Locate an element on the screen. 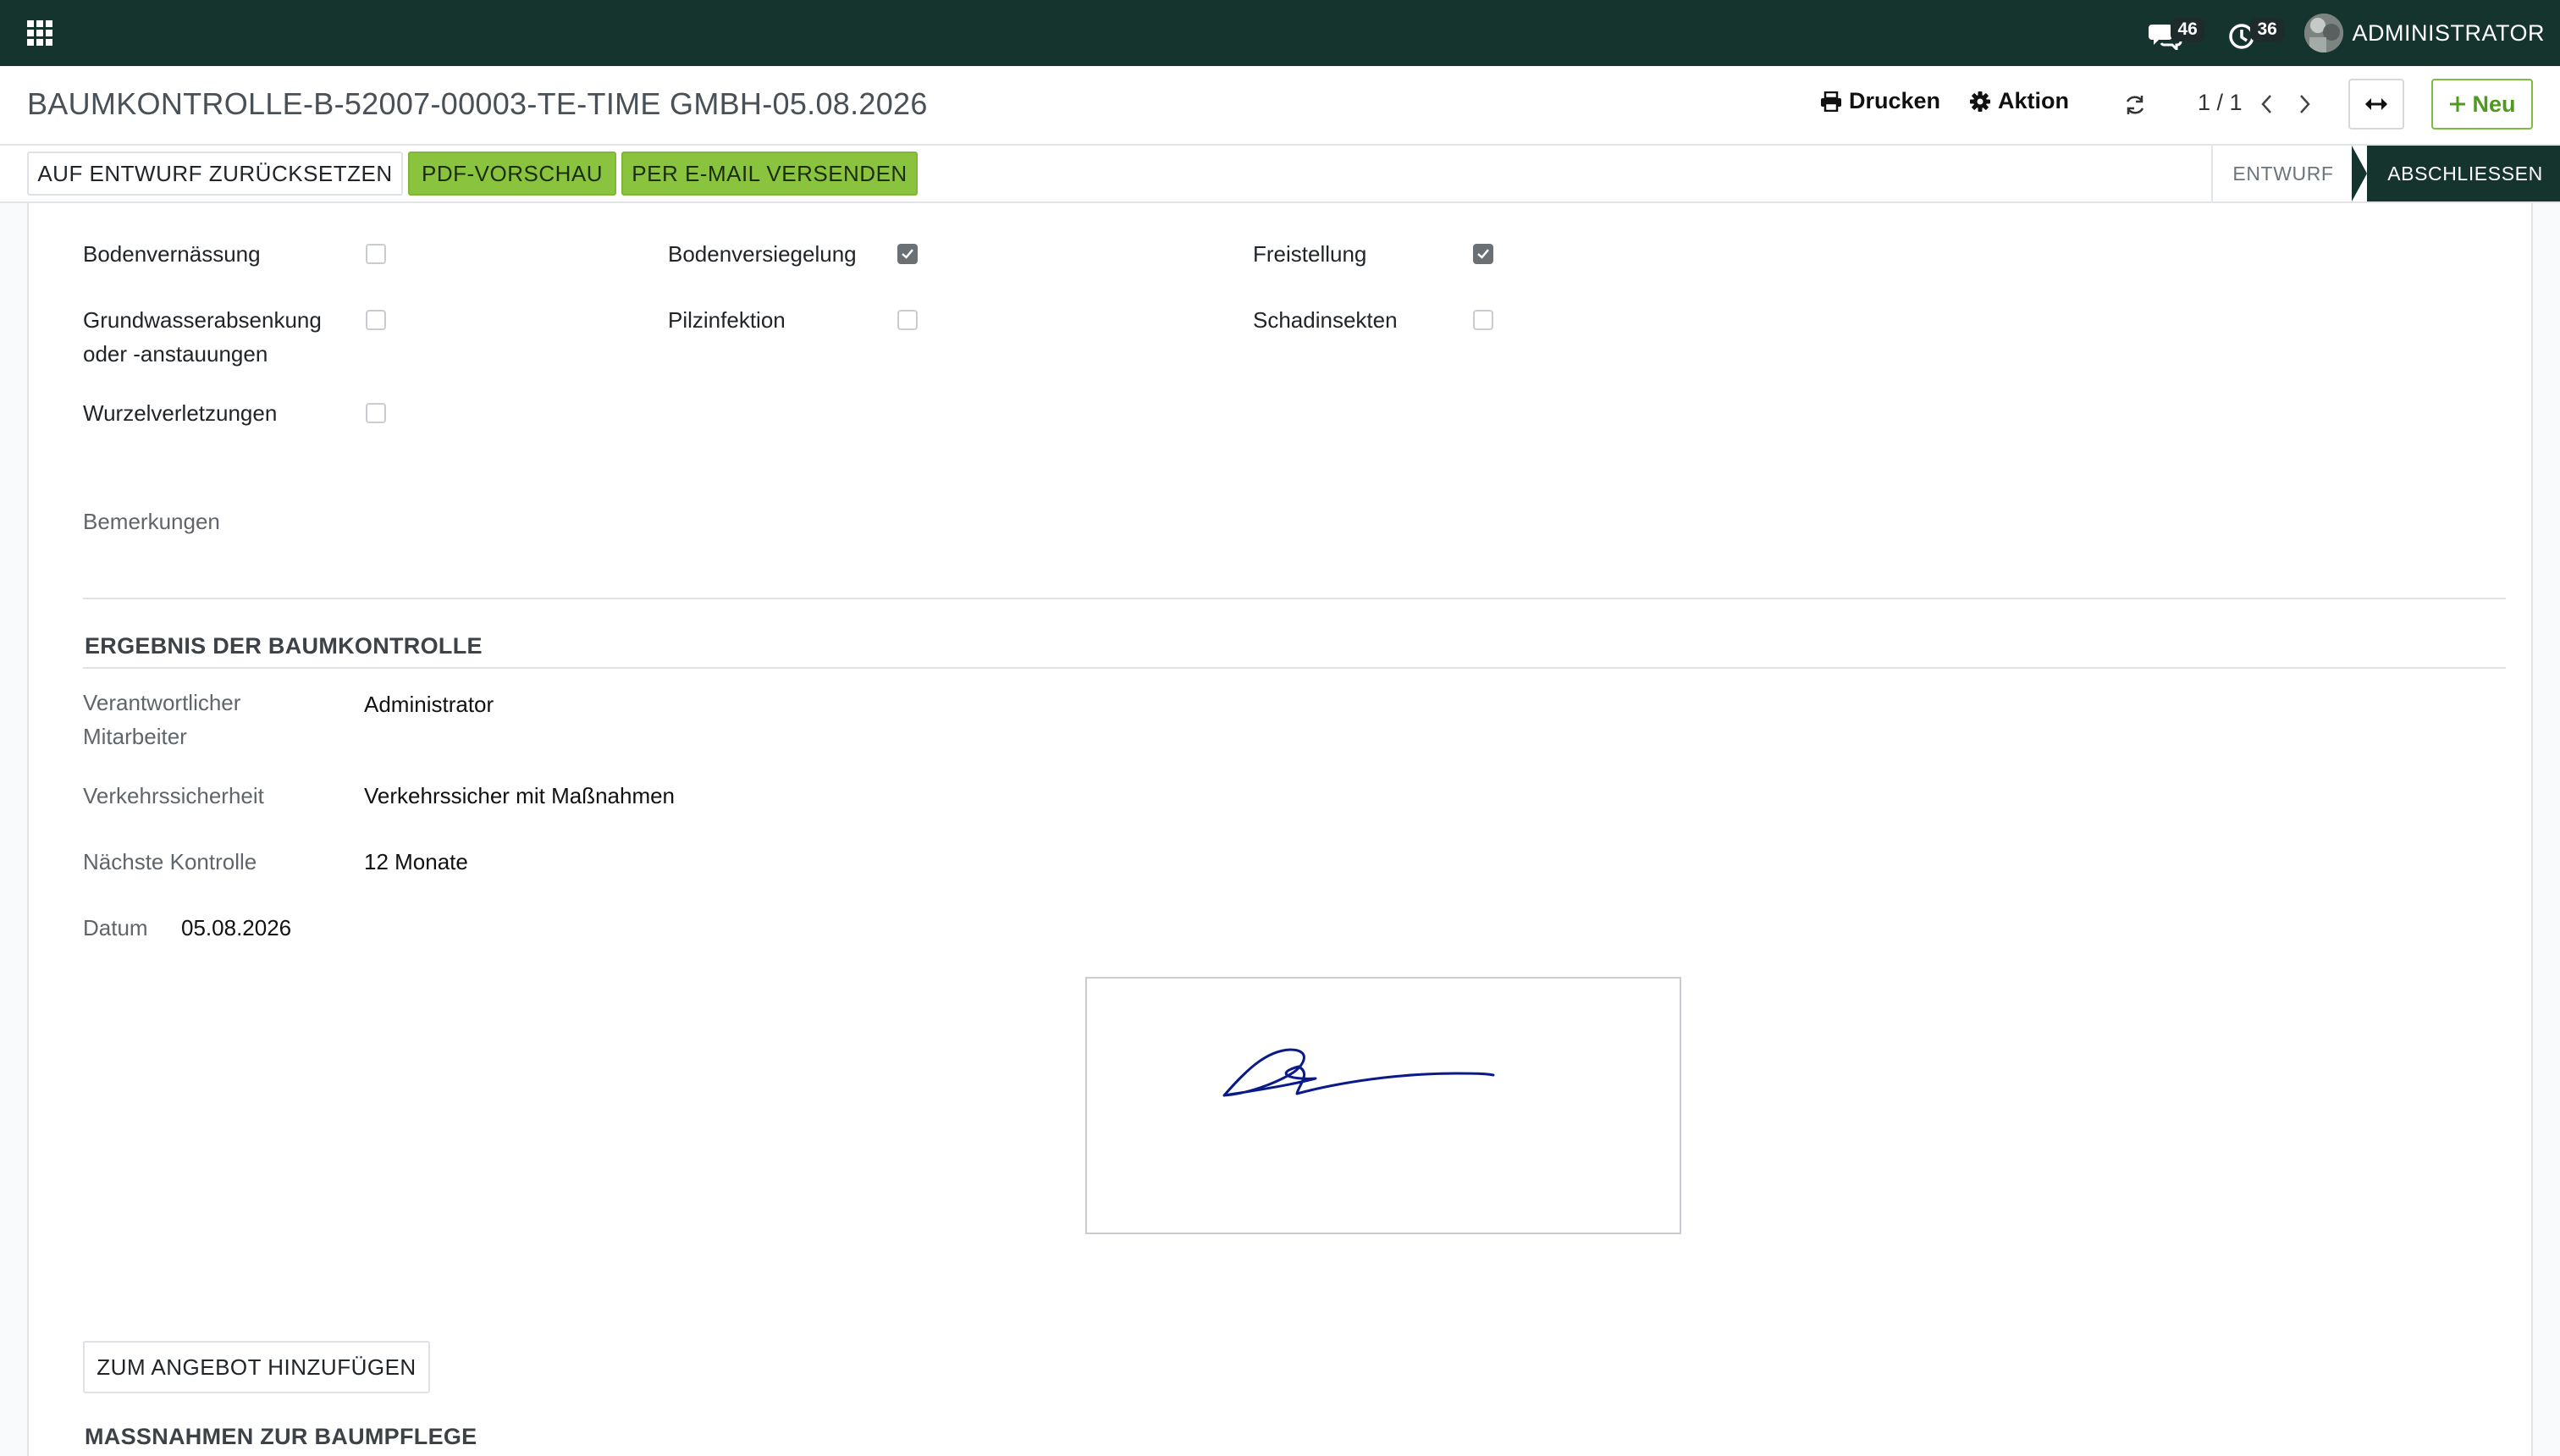  employee-value: Administrator is located at coordinates (429, 704).